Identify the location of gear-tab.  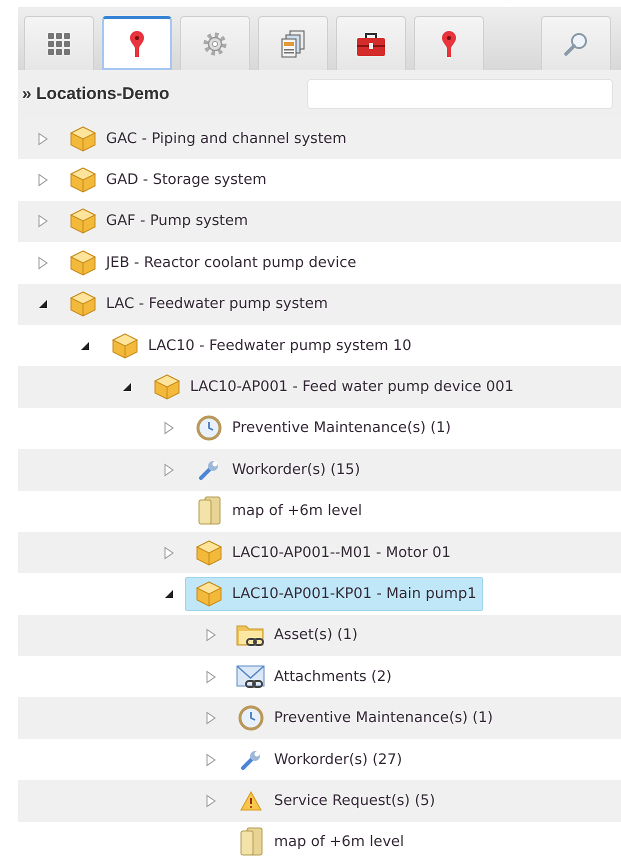
(215, 43).